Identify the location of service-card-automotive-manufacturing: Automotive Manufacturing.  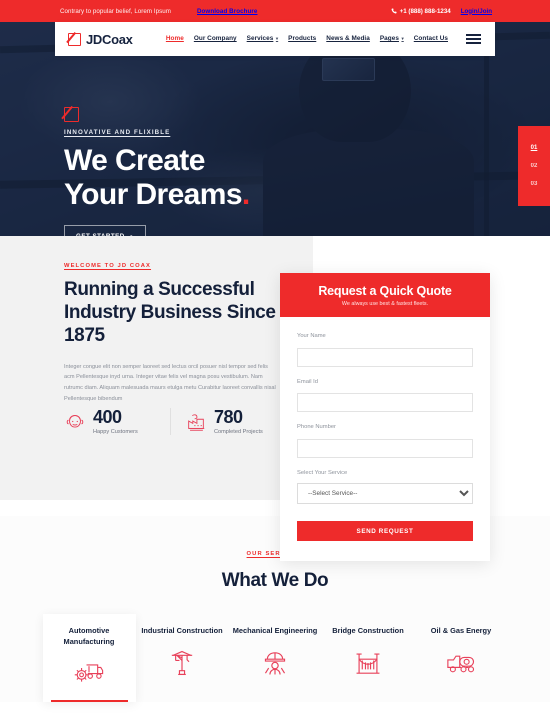
(89, 658).